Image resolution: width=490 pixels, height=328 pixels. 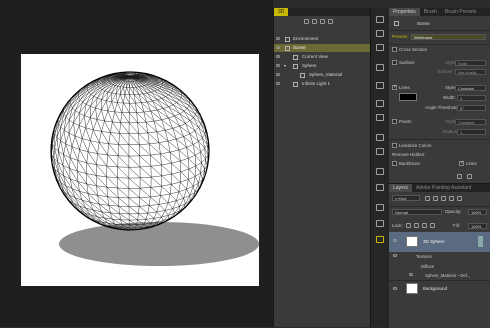 What do you see at coordinates (322, 21) in the screenshot?
I see `material-filter-icon` at bounding box center [322, 21].